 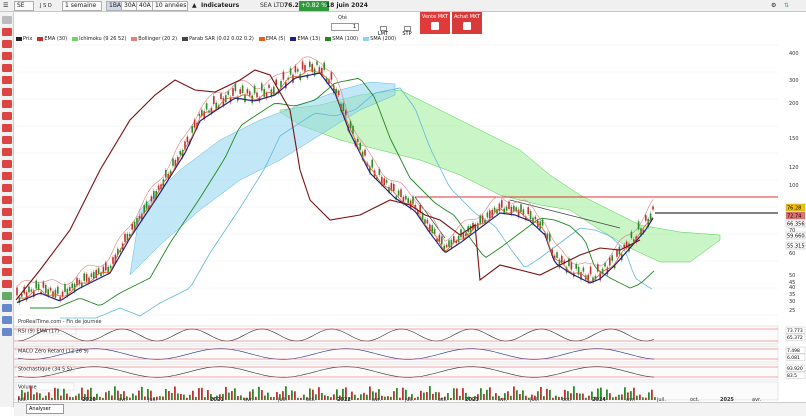 I want to click on price-badge-label: 72.74, so click(x=794, y=217).